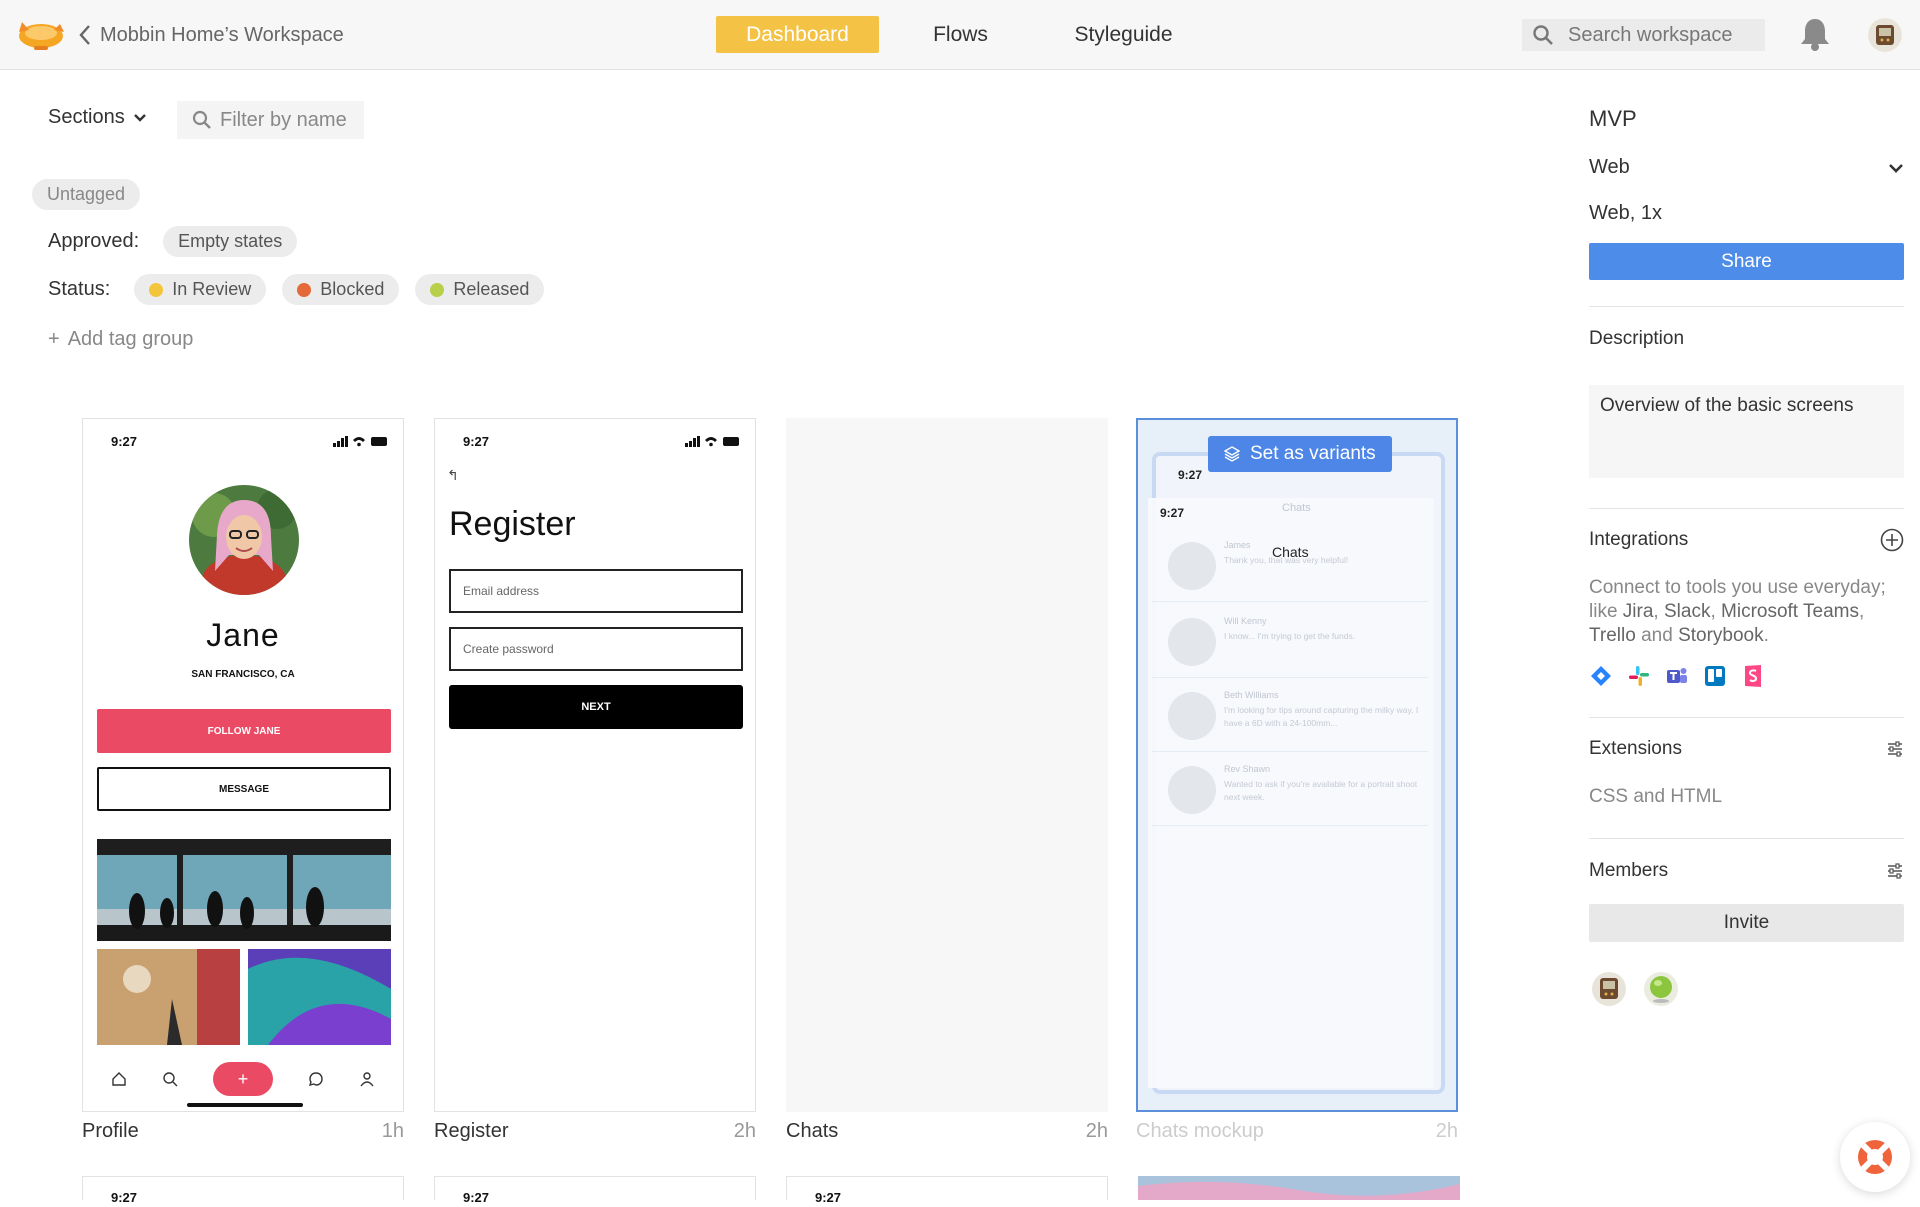 This screenshot has height=1207, width=1920. I want to click on contact-avatar, so click(1192, 716).